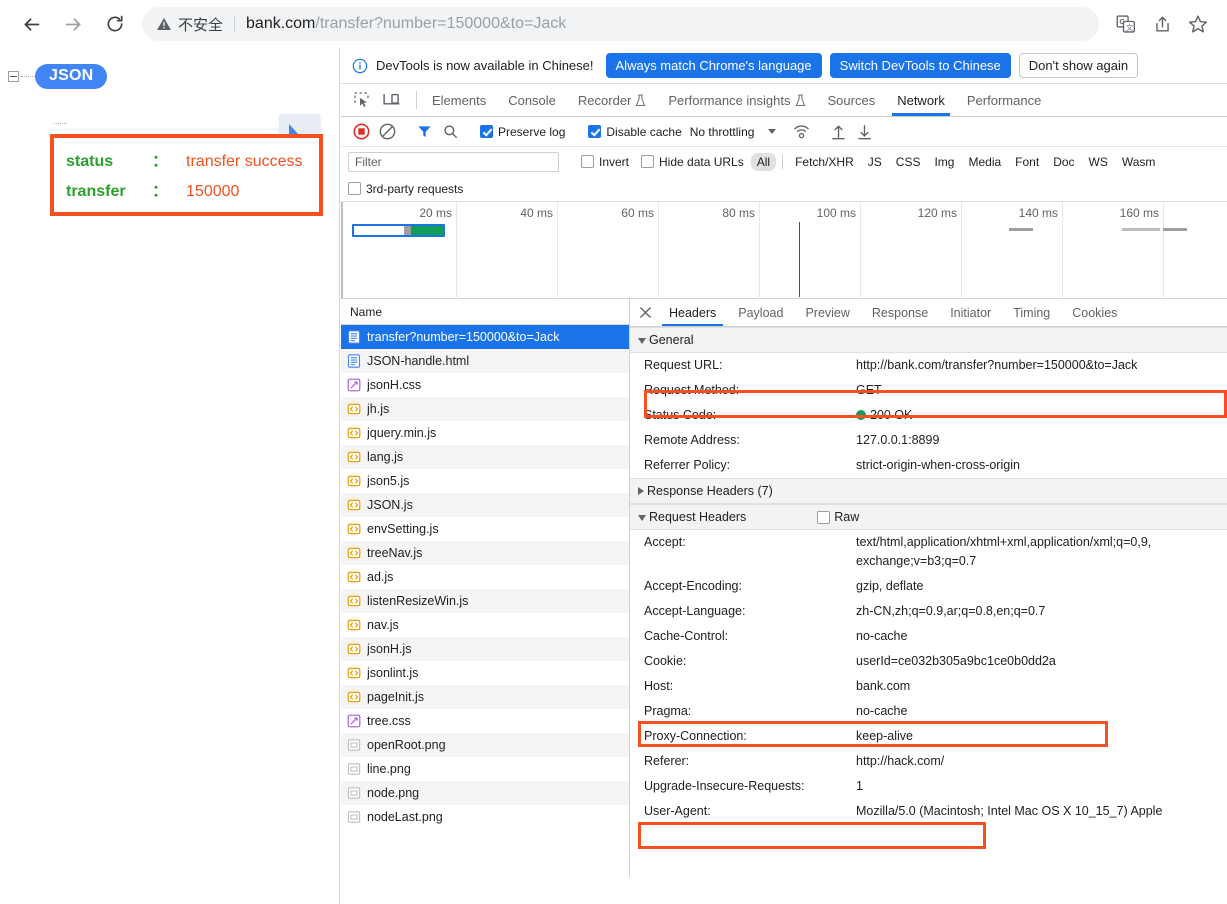 The height and width of the screenshot is (904, 1227). I want to click on filter-type-css: CSS, so click(908, 162).